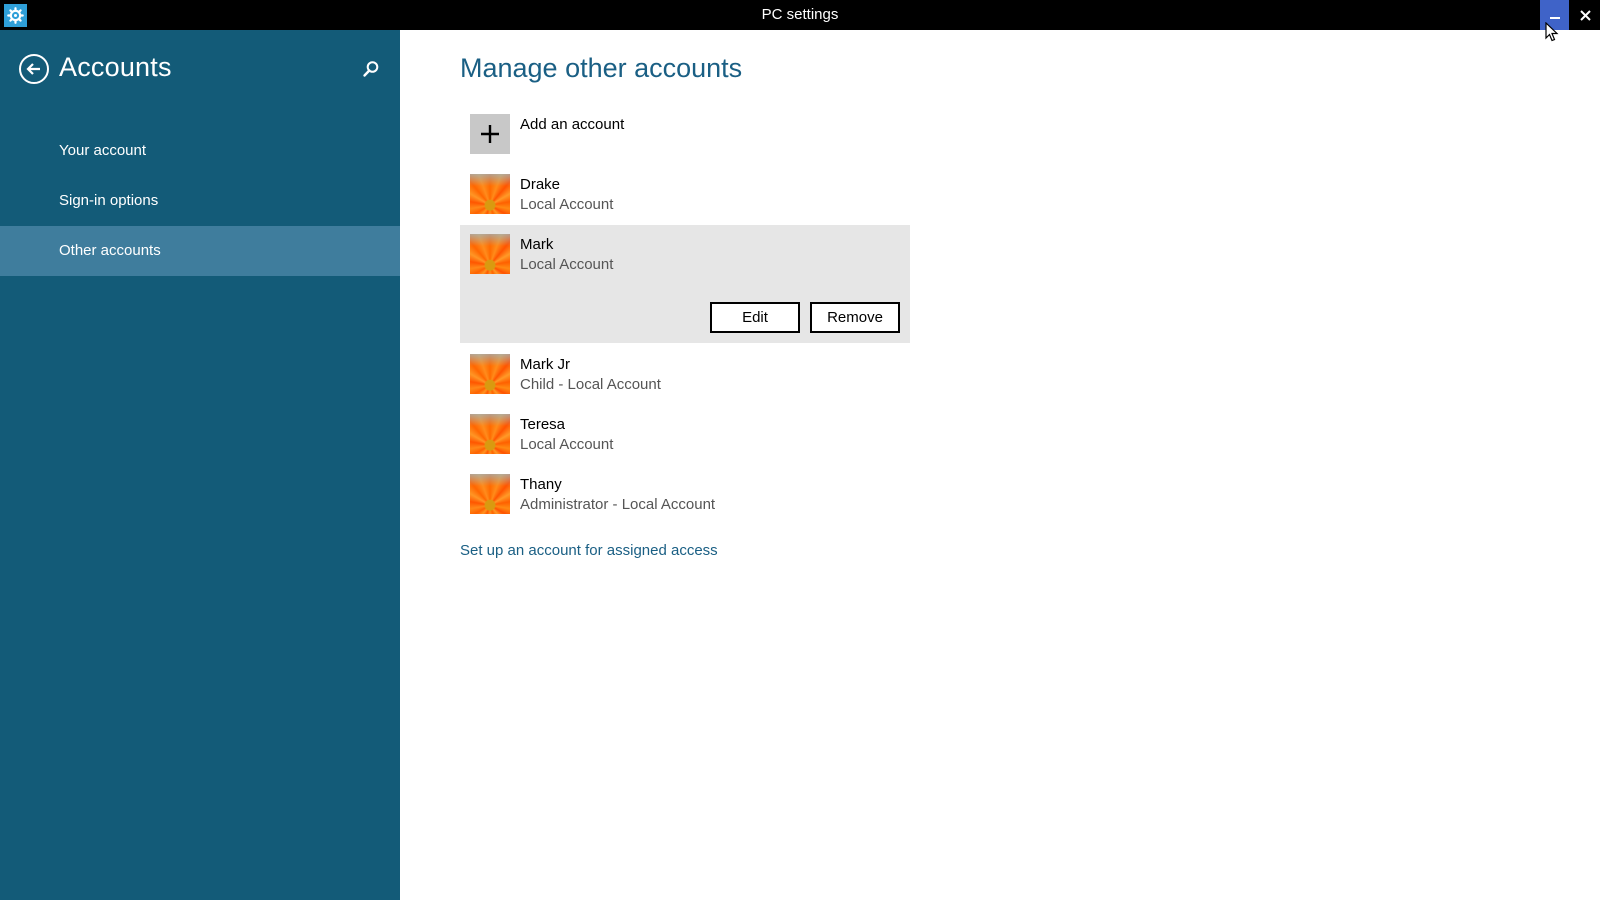  What do you see at coordinates (685, 284) in the screenshot?
I see `account-item-mark: Mark Local Account Edit Remove` at bounding box center [685, 284].